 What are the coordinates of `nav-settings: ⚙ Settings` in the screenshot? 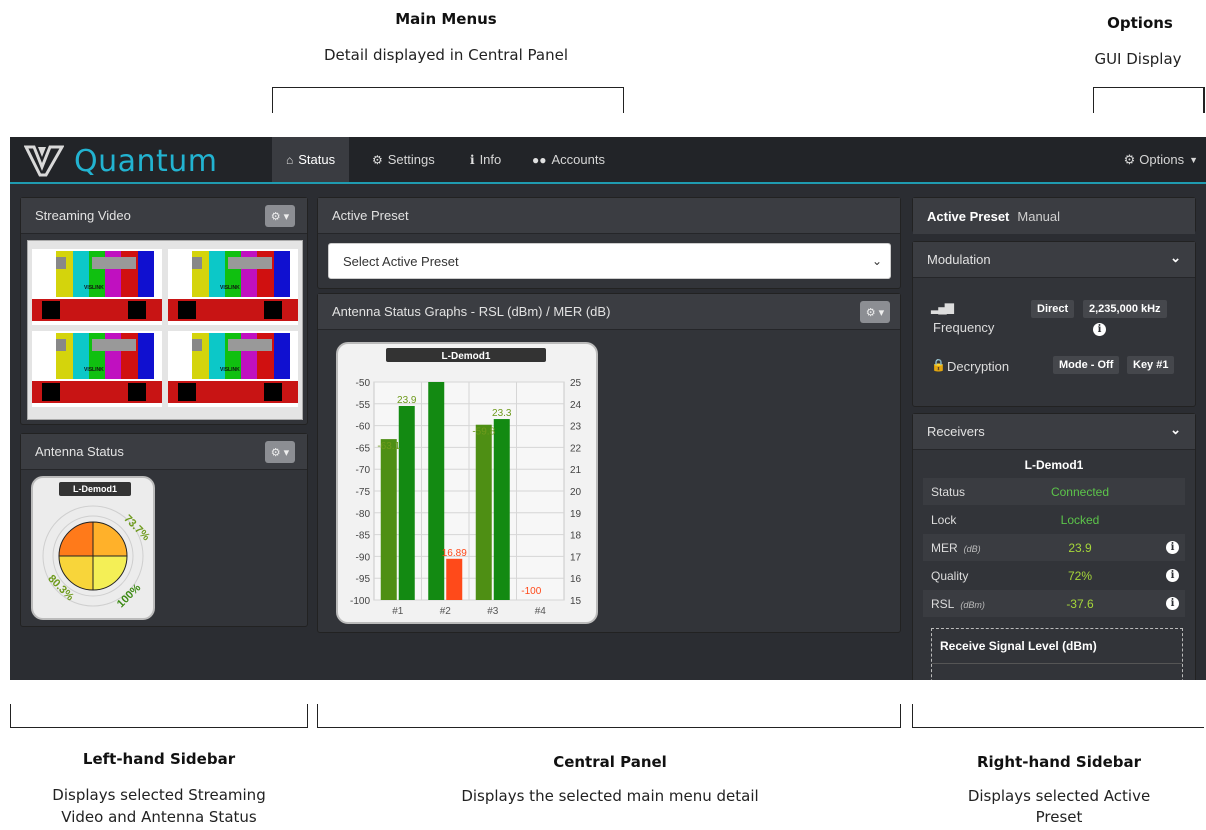 It's located at (403, 159).